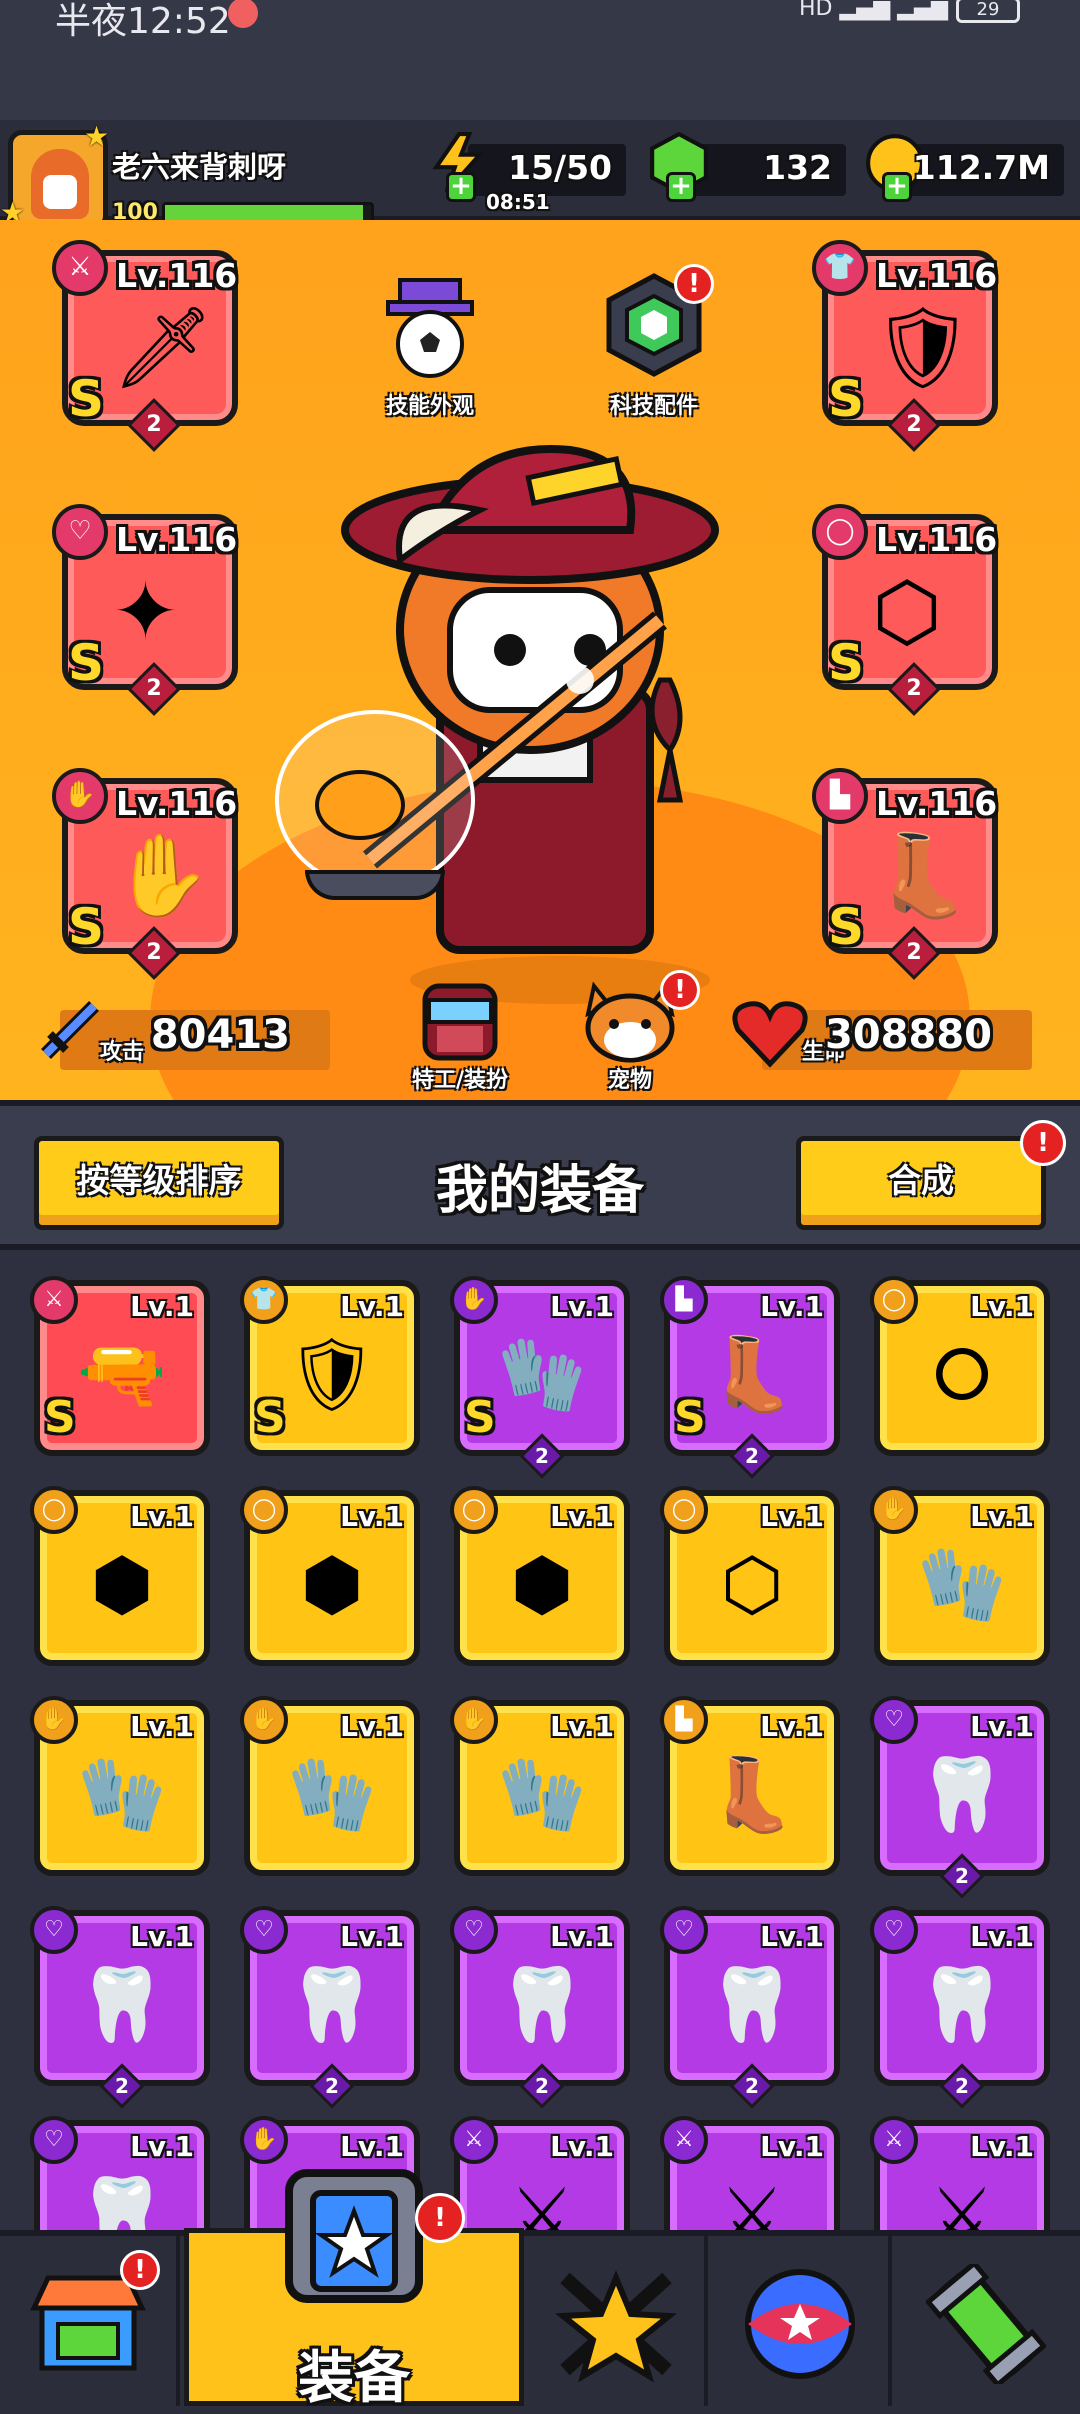  What do you see at coordinates (143, 21) in the screenshot?
I see `status-time: 半夜12:52` at bounding box center [143, 21].